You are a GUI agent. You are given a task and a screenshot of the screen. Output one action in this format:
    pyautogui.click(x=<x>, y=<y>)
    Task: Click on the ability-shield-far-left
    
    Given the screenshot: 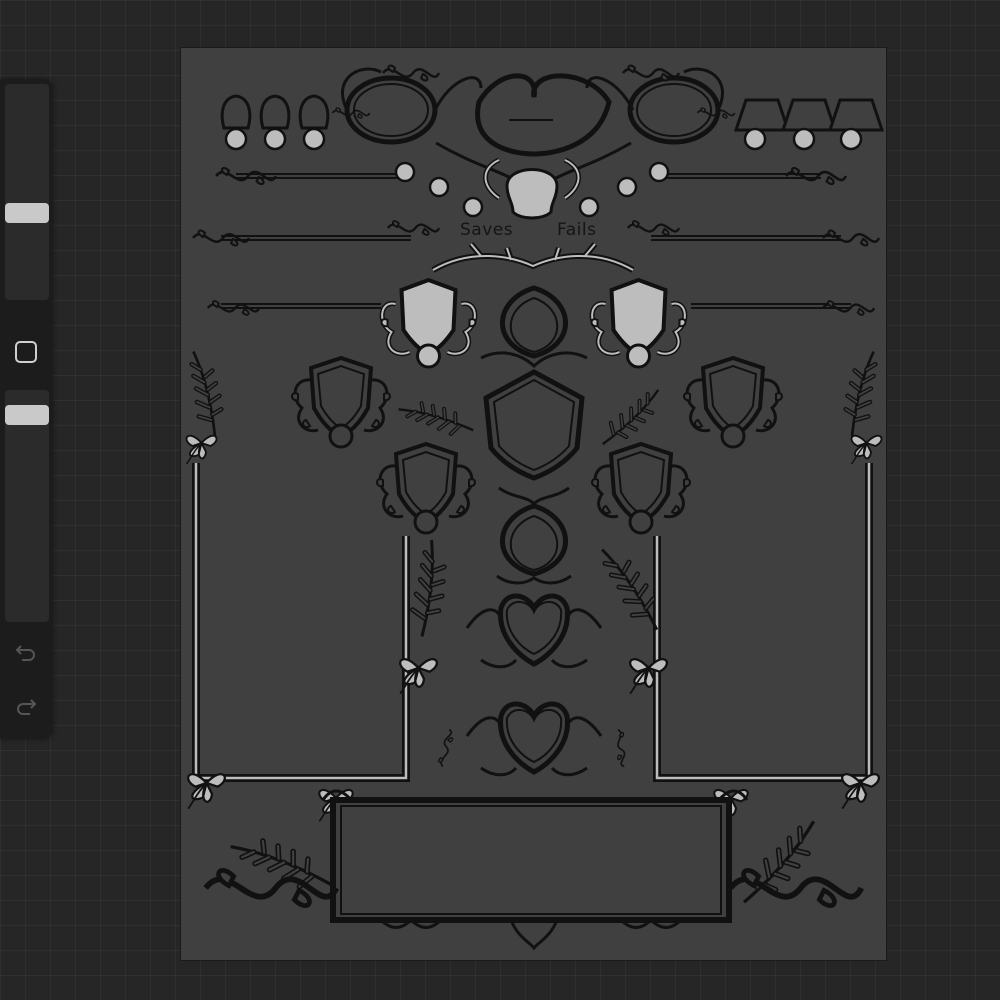 What is the action you would take?
    pyautogui.click(x=341, y=402)
    